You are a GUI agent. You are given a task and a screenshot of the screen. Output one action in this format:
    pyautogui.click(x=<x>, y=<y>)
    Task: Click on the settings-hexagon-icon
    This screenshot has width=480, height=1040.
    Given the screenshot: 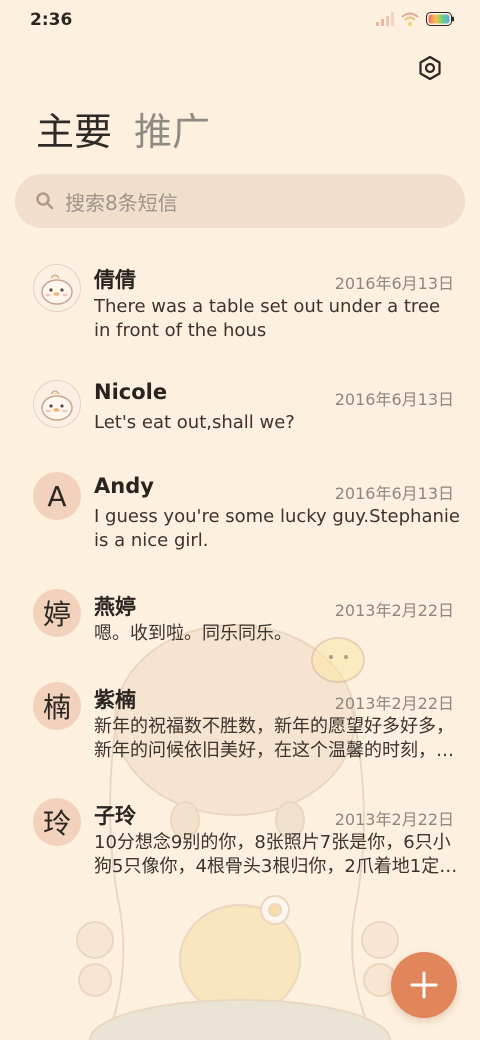 What is the action you would take?
    pyautogui.click(x=430, y=68)
    